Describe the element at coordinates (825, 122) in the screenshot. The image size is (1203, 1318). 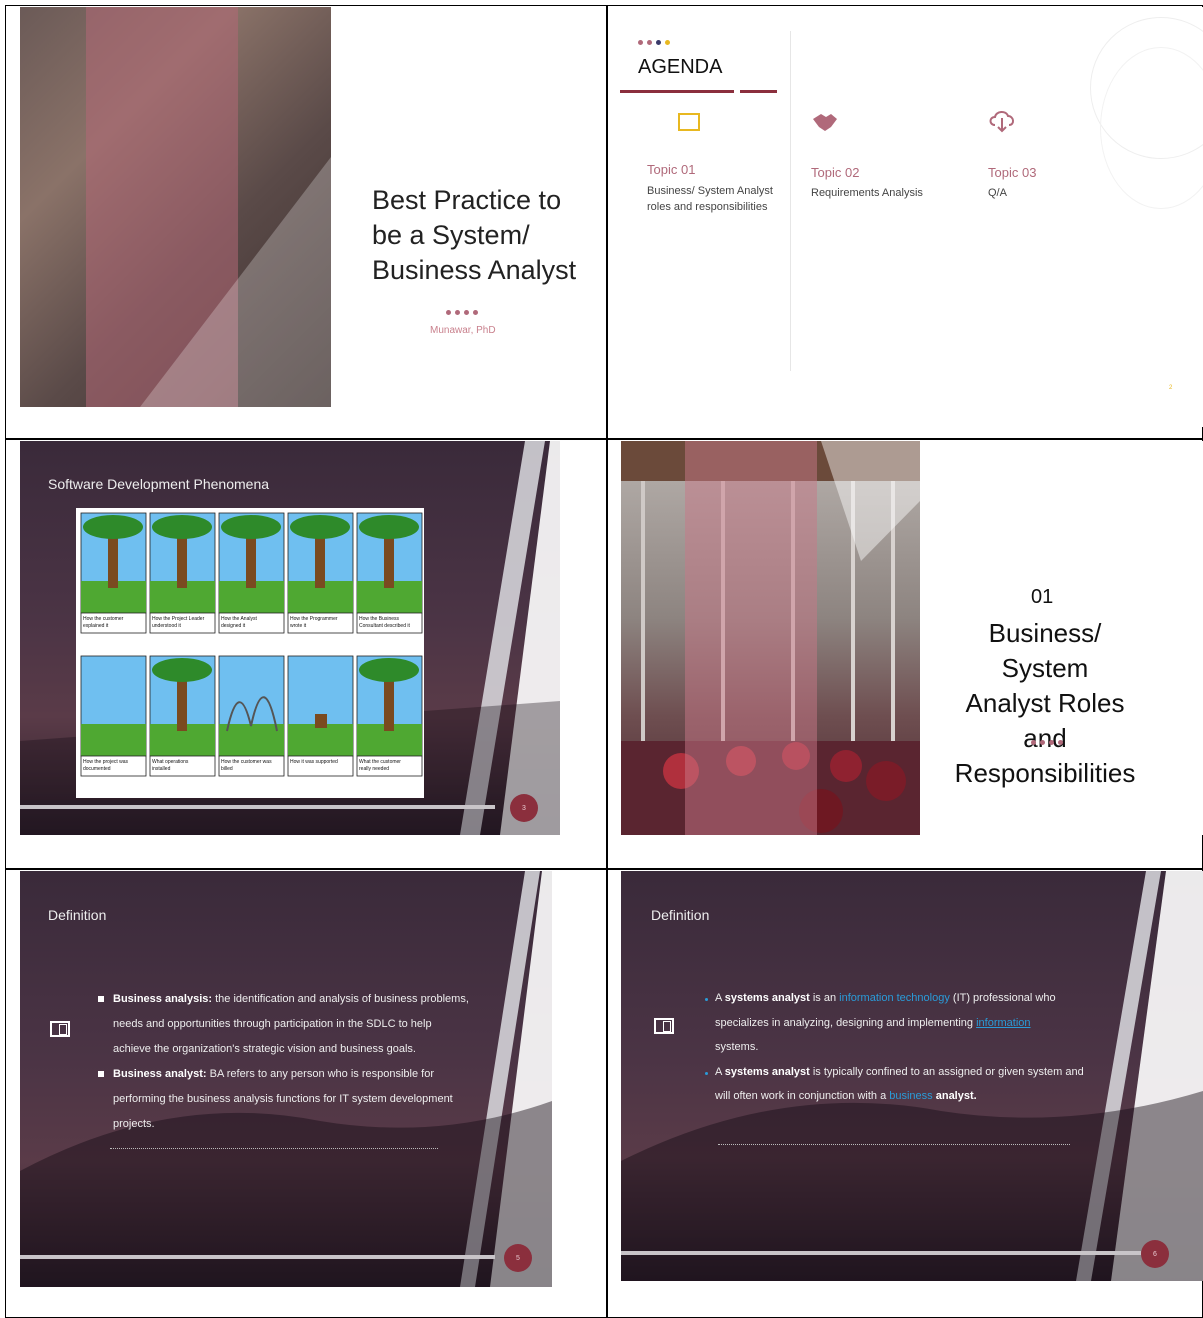
I see `handshake-icon` at that location.